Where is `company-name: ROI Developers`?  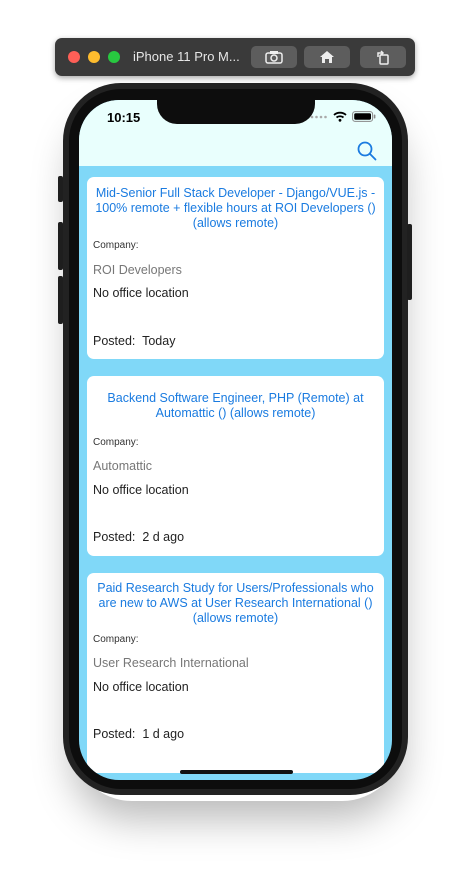
company-name: ROI Developers is located at coordinates (137, 270).